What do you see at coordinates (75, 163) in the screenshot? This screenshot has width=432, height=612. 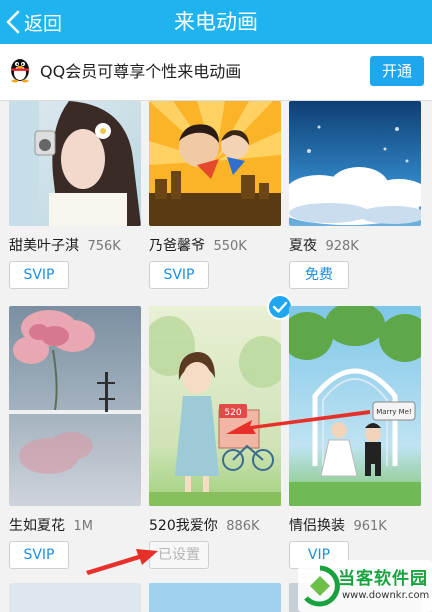 I see `thumbnail-girl-camera` at bounding box center [75, 163].